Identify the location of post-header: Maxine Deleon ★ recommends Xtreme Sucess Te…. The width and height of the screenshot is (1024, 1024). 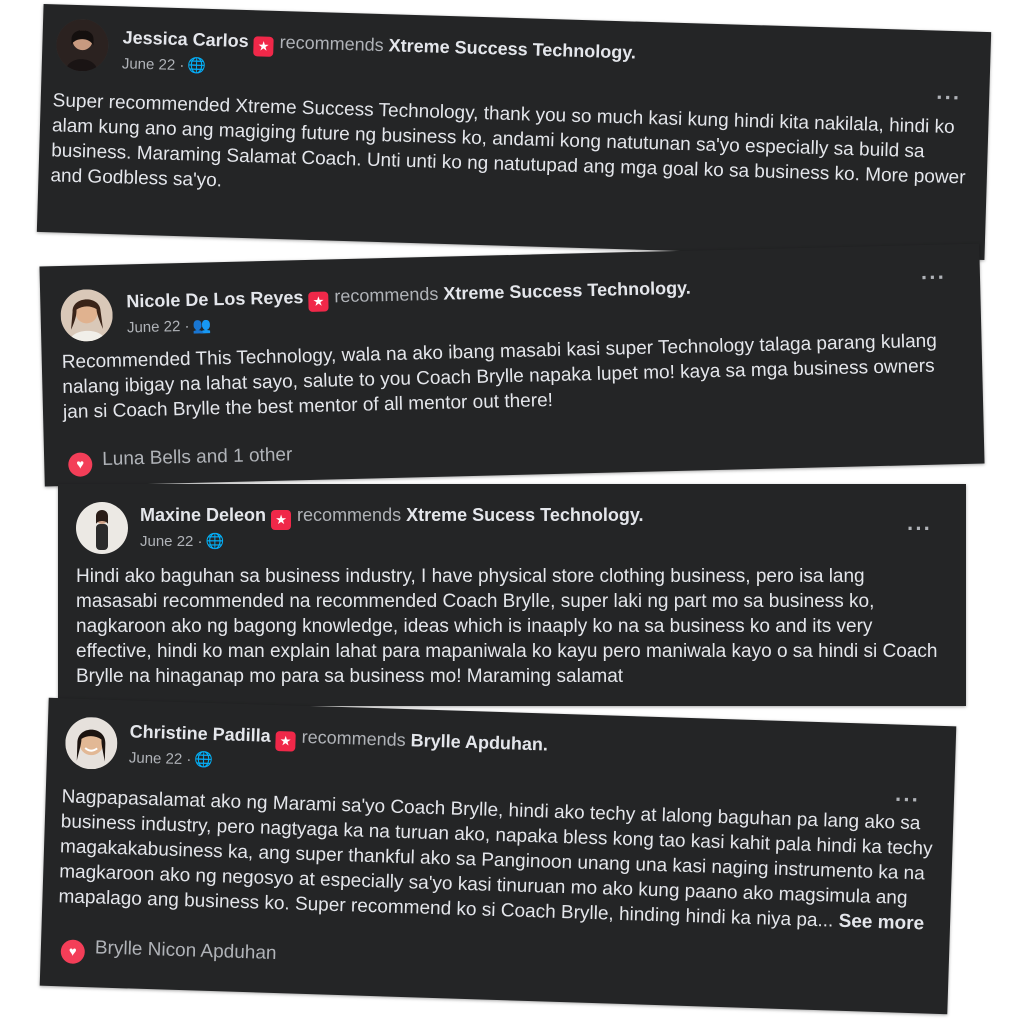
(392, 517).